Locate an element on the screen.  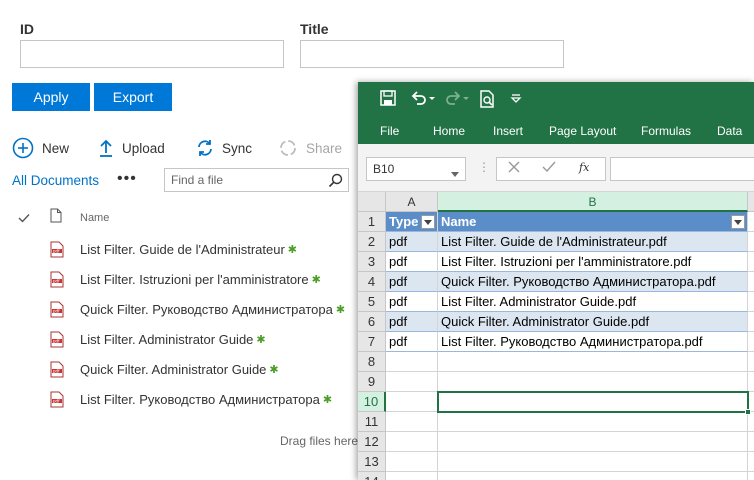
sheet-cell: List Filter. Administrator Guide.pdf is located at coordinates (593, 302).